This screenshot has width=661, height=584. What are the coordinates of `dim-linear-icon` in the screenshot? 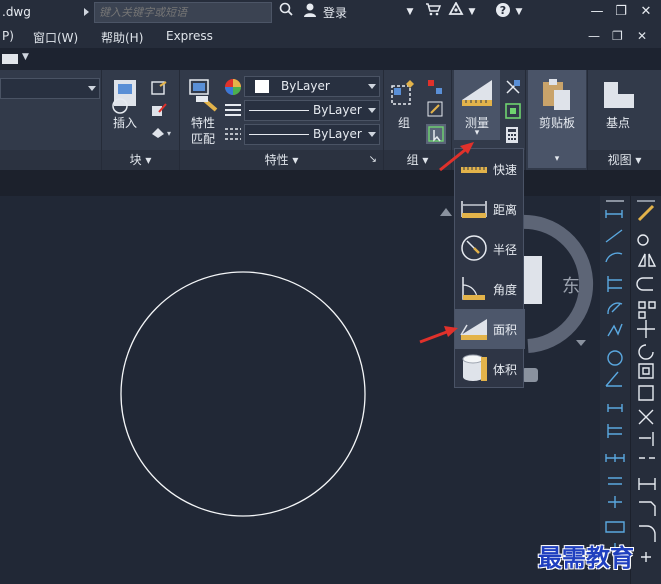 It's located at (614, 214).